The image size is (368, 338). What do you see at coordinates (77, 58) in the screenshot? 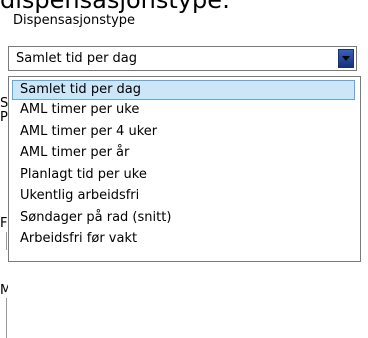
I see `combobox-selected-value: Samlet tid per dag` at bounding box center [77, 58].